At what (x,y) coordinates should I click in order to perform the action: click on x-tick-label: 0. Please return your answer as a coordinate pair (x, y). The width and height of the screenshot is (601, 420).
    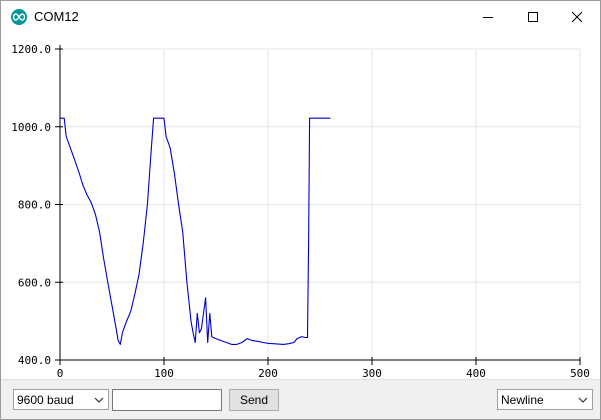
    Looking at the image, I should click on (60, 373).